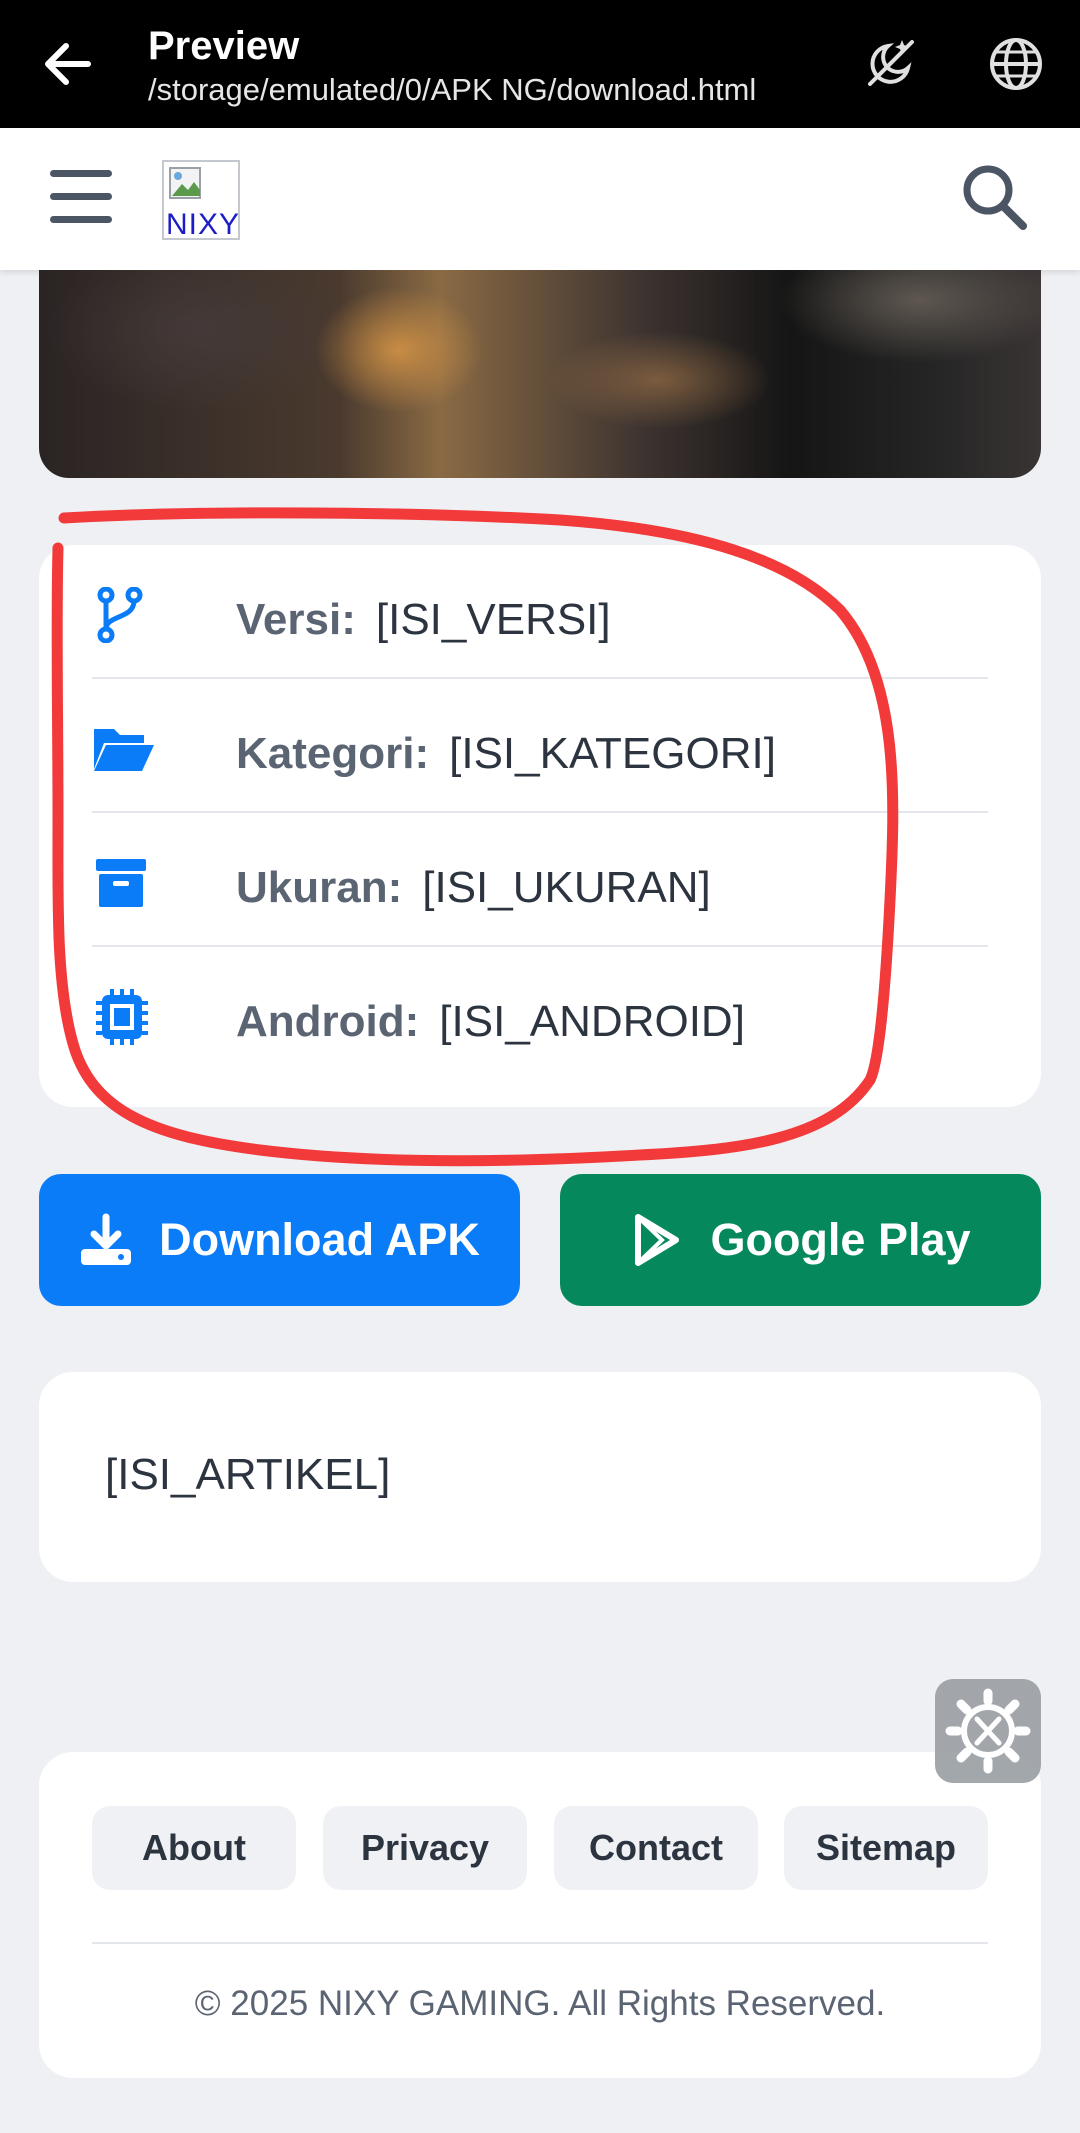 The height and width of the screenshot is (2133, 1080). What do you see at coordinates (248, 1474) in the screenshot?
I see `article-text: [ISI_ARTIKEL]` at bounding box center [248, 1474].